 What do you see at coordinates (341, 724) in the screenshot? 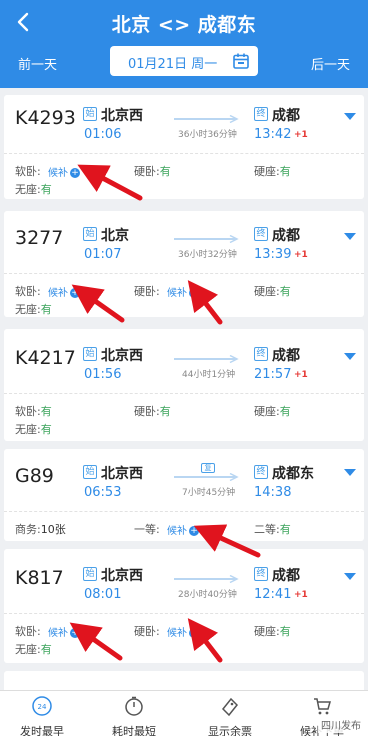
I see `watermark: 四川发布` at bounding box center [341, 724].